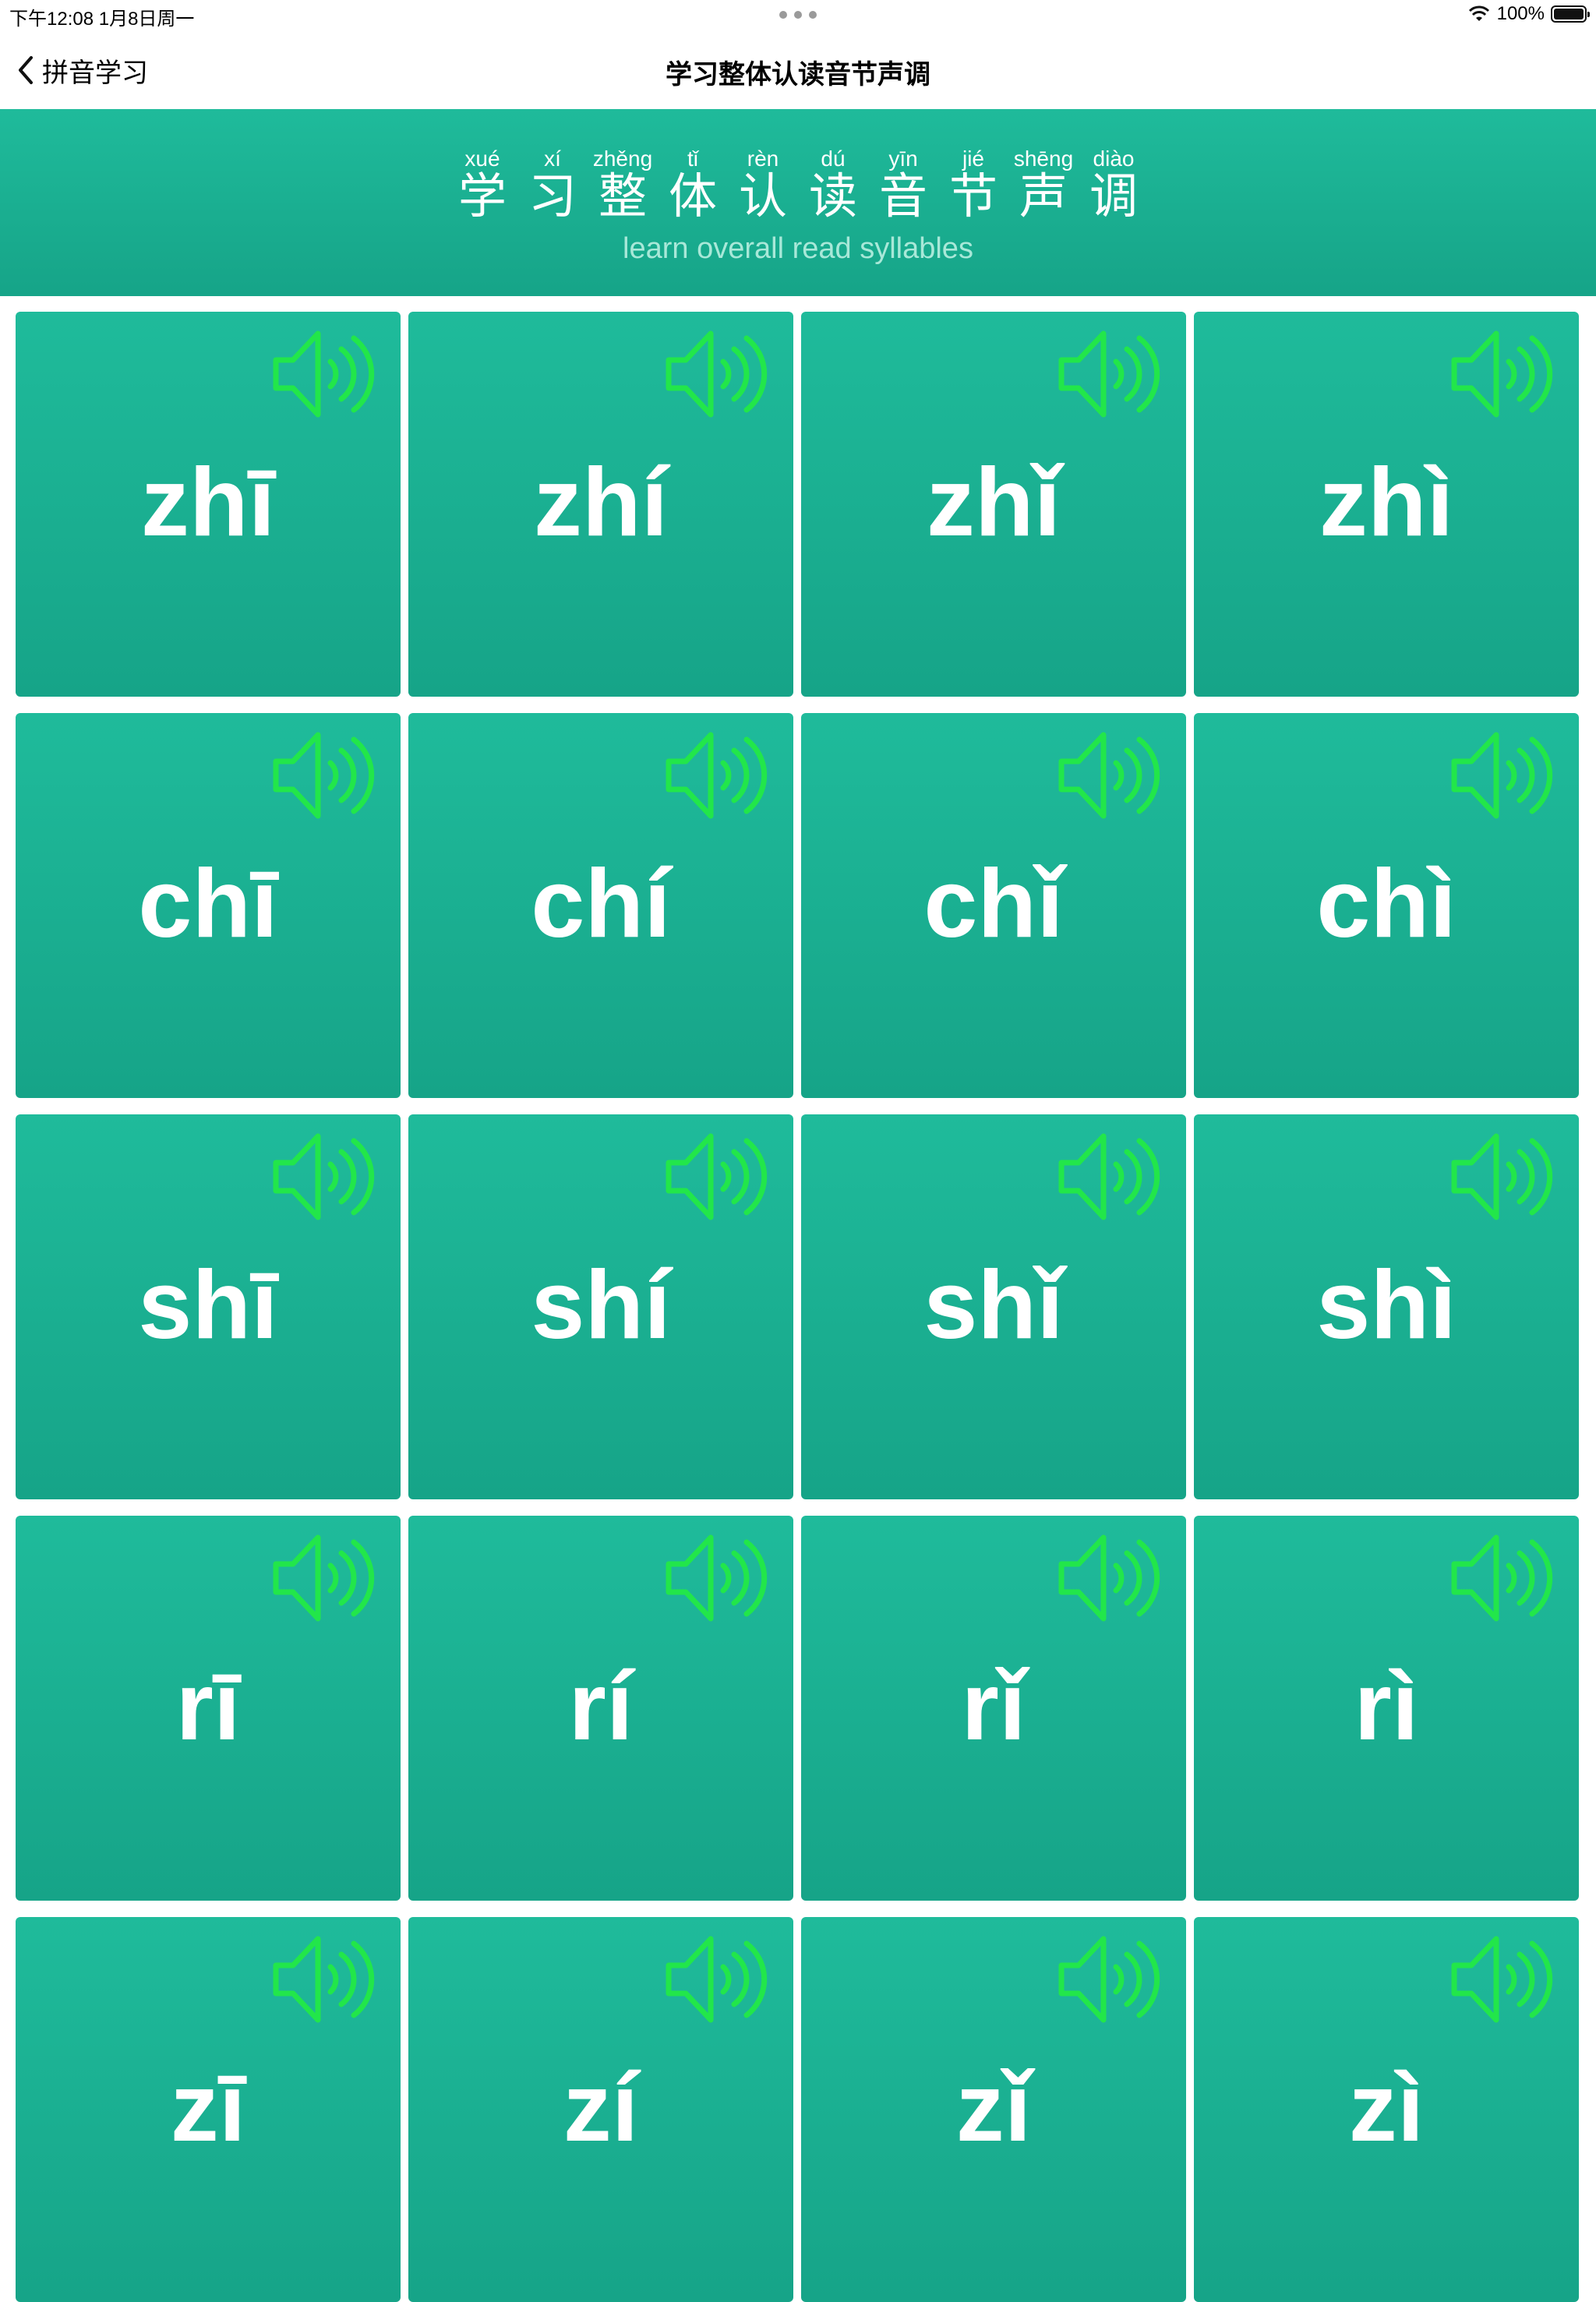  I want to click on title-char-hanzi: 音, so click(902, 196).